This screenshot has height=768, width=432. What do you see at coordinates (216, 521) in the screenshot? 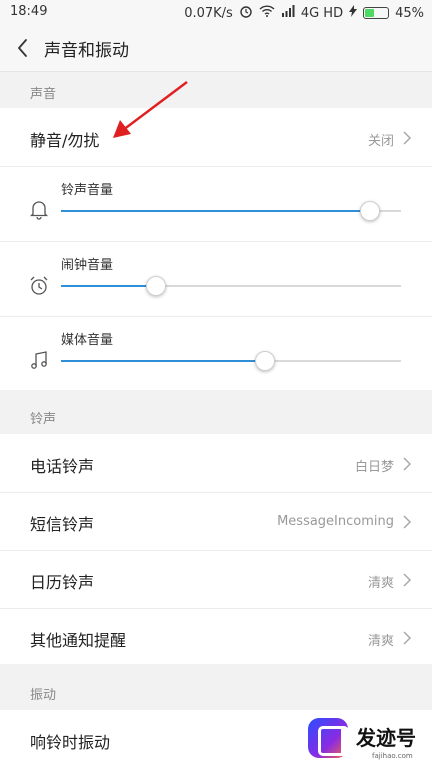
I see `sms-ringtone-row: 短信铃声 MessageIncoming` at bounding box center [216, 521].